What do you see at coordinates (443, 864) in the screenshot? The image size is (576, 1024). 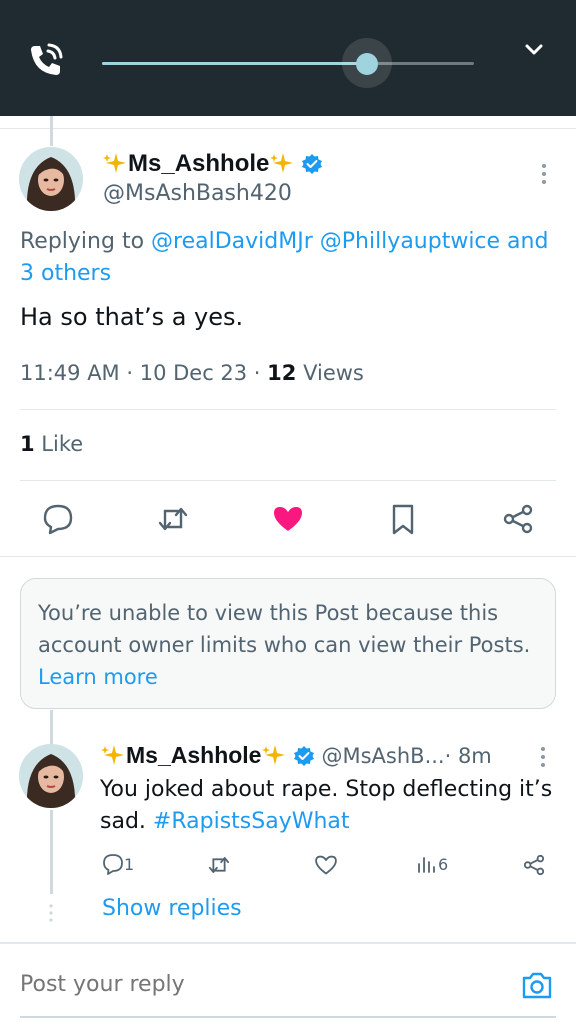 I see `reply-views-count: 6` at bounding box center [443, 864].